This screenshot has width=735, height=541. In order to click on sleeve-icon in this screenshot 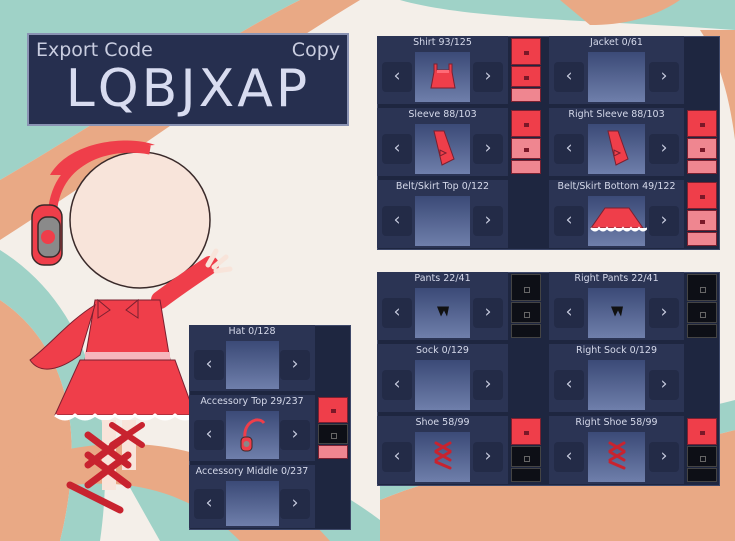, I will do `click(443, 149)`.